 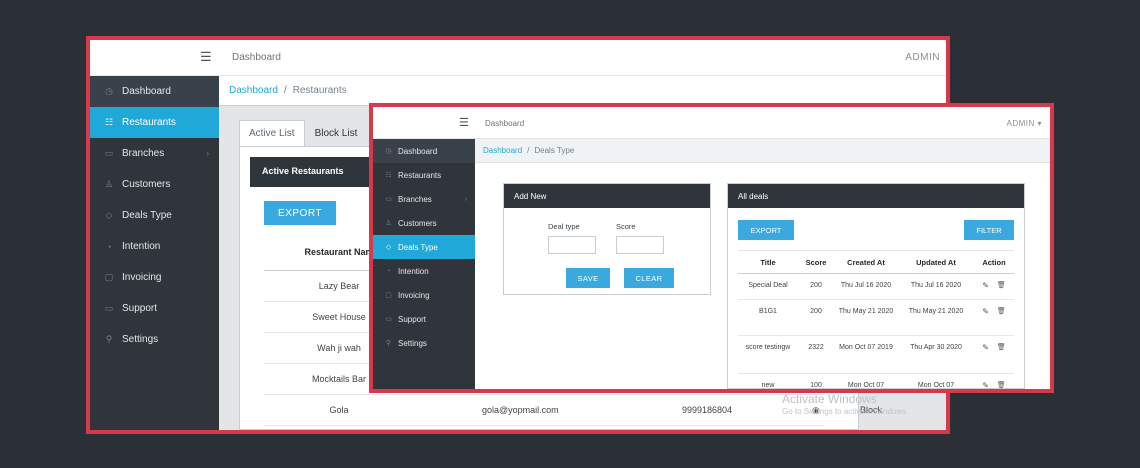 I want to click on list-tabs: Active List Block List, so click(x=303, y=133).